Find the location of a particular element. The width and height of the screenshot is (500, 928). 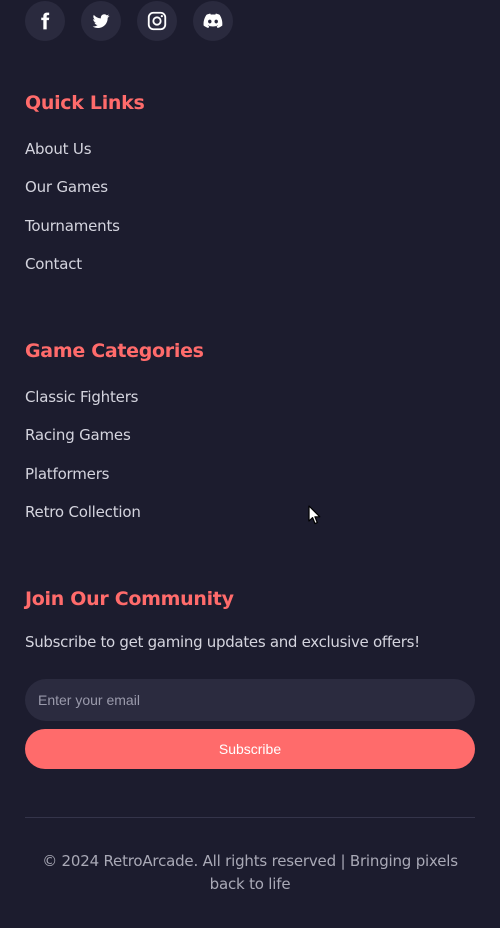

quick-link-our-games: Our Games is located at coordinates (72, 196).